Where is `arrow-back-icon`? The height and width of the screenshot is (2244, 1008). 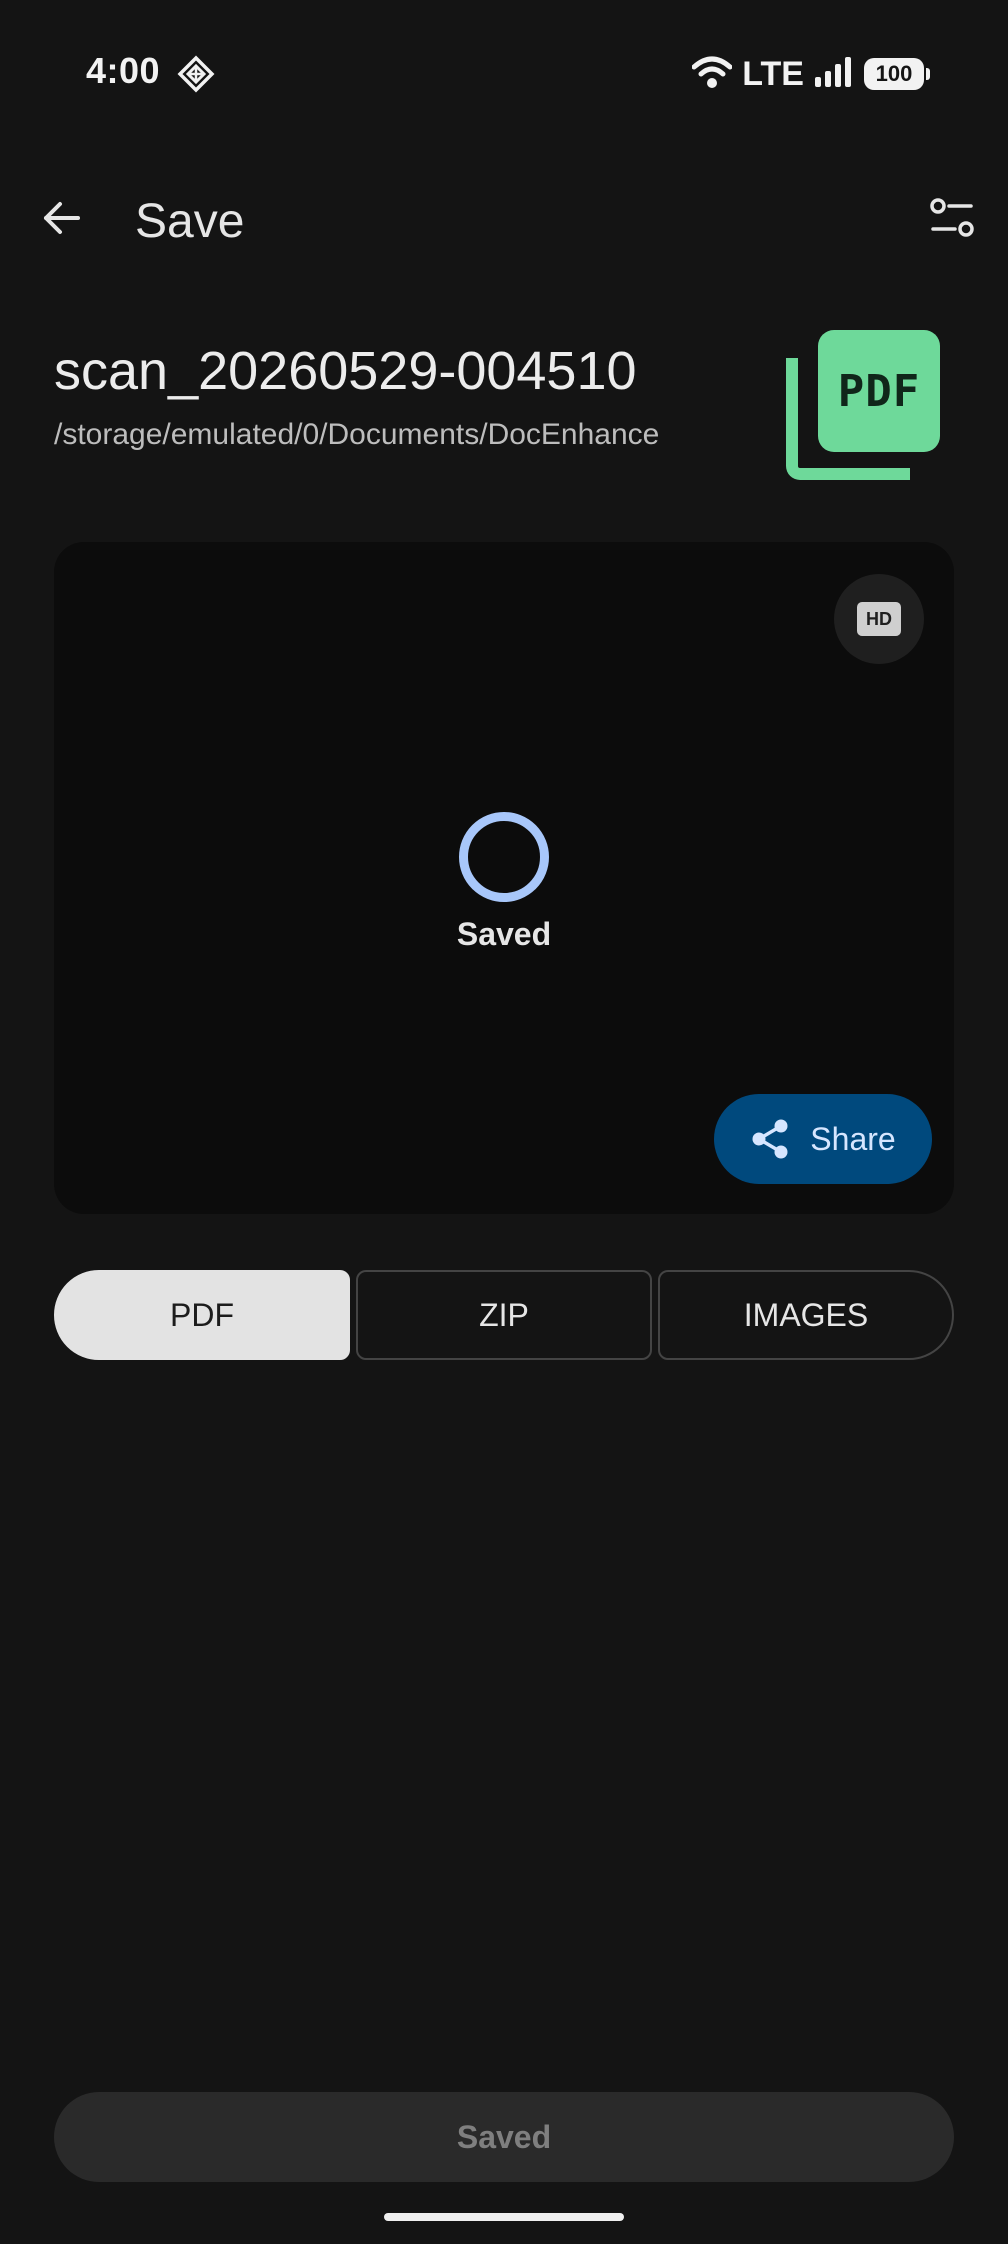
arrow-back-icon is located at coordinates (62, 218).